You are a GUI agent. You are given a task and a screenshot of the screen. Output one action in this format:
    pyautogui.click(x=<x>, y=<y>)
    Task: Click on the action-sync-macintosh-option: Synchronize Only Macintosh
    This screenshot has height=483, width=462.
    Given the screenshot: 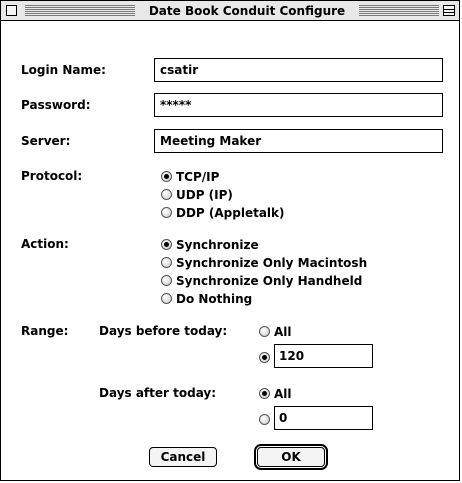 What is the action you would take?
    pyautogui.click(x=264, y=262)
    